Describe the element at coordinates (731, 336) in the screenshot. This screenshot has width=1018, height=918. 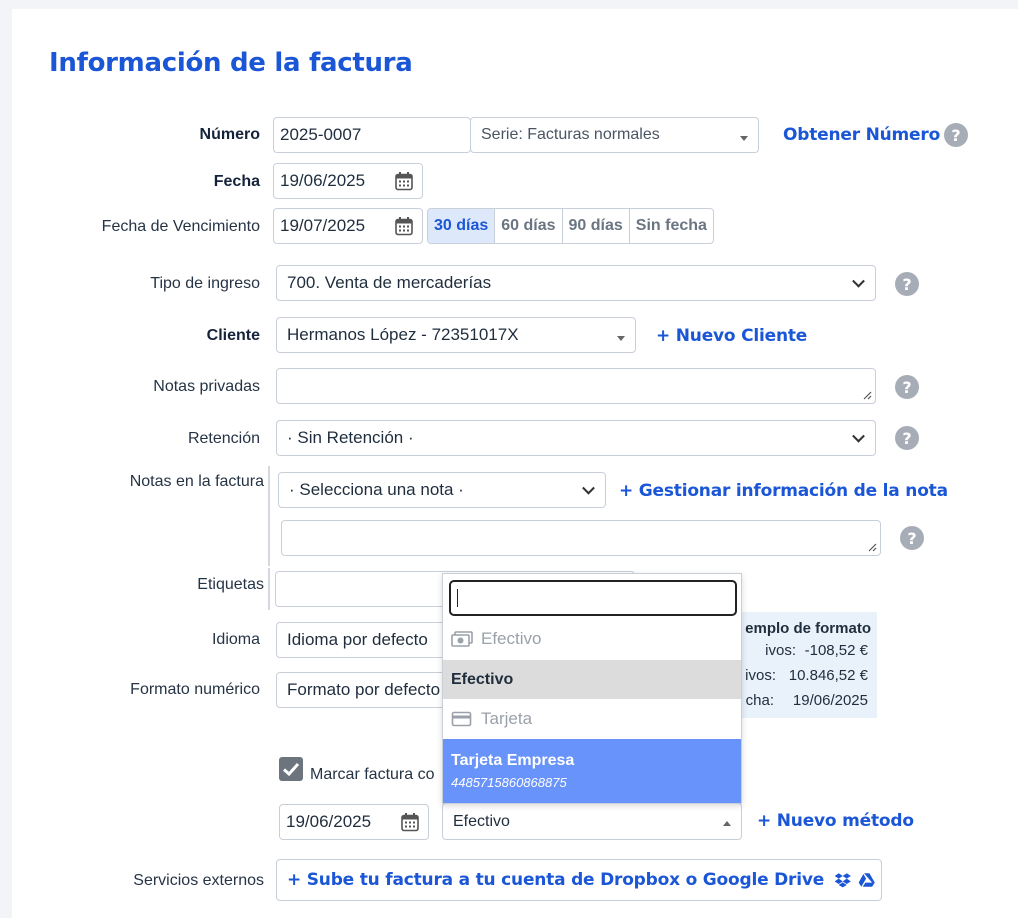
I see `nuevo-cliente-link: + Nuevo Cliente` at that location.